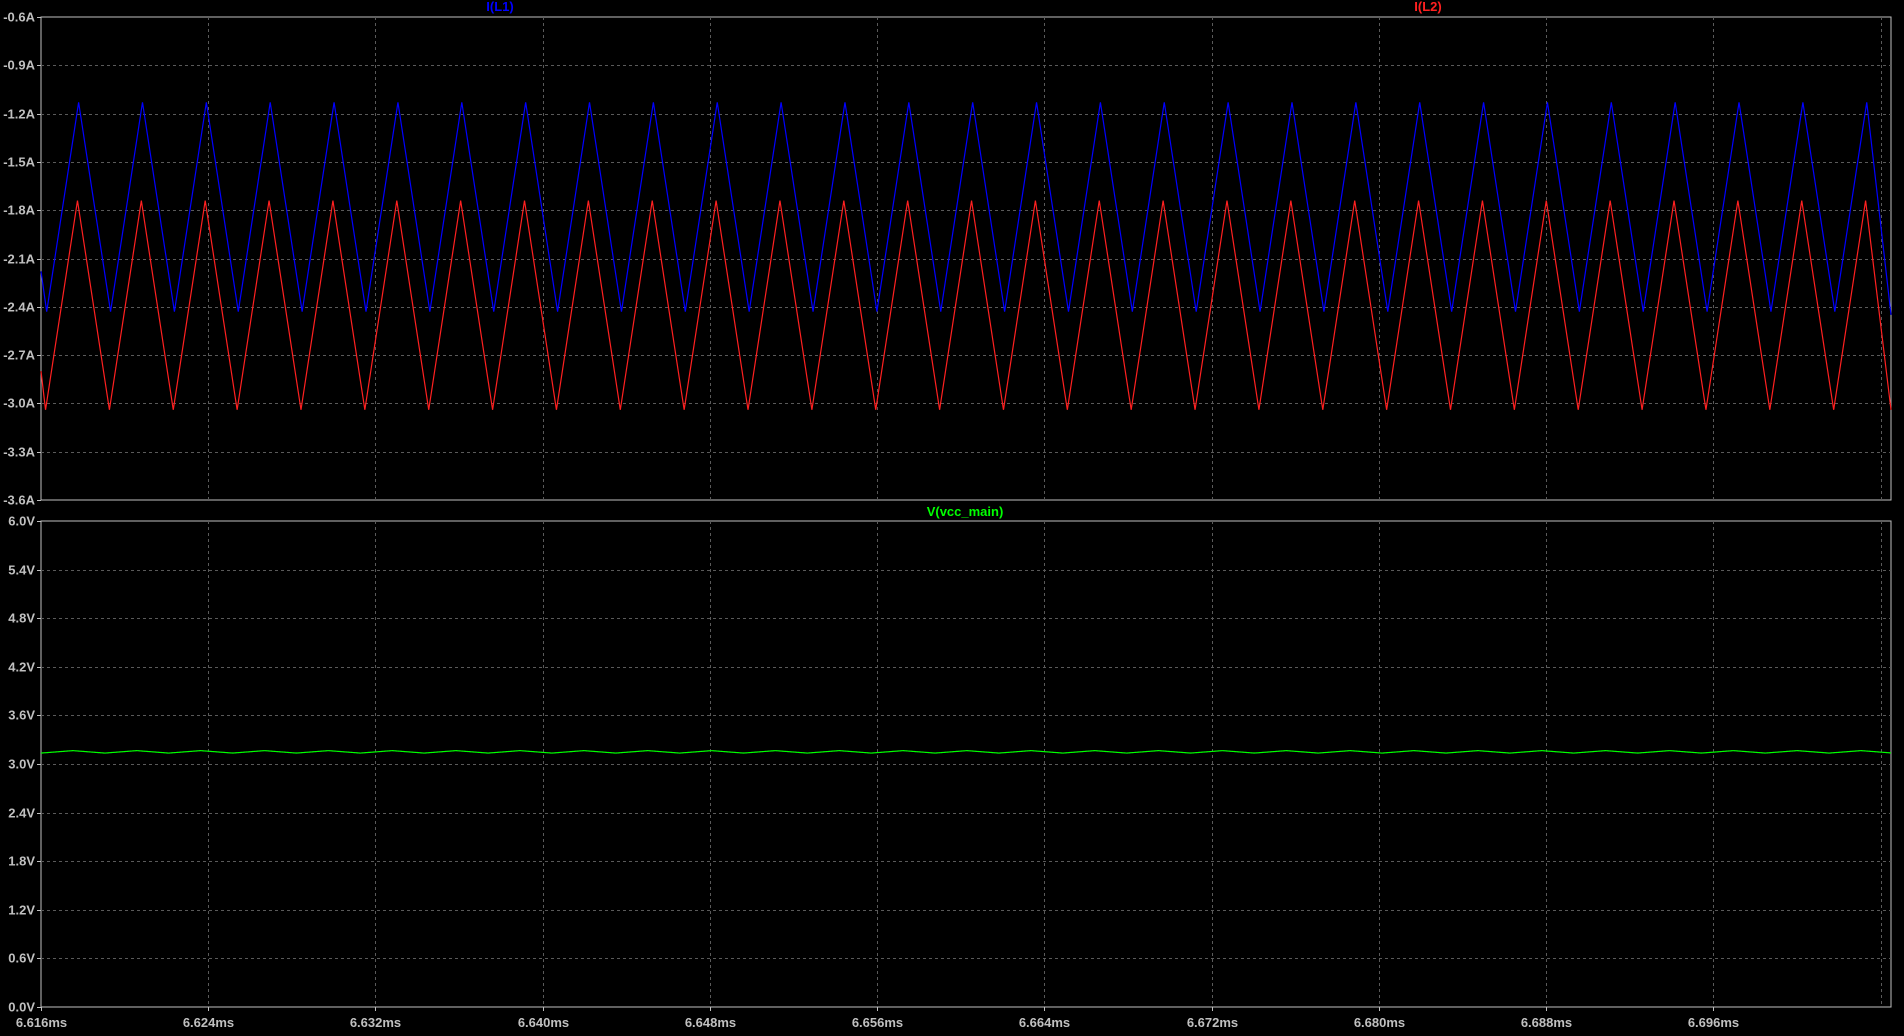  Describe the element at coordinates (21, 861) in the screenshot. I see `y-tick-label: 1.8V` at that location.